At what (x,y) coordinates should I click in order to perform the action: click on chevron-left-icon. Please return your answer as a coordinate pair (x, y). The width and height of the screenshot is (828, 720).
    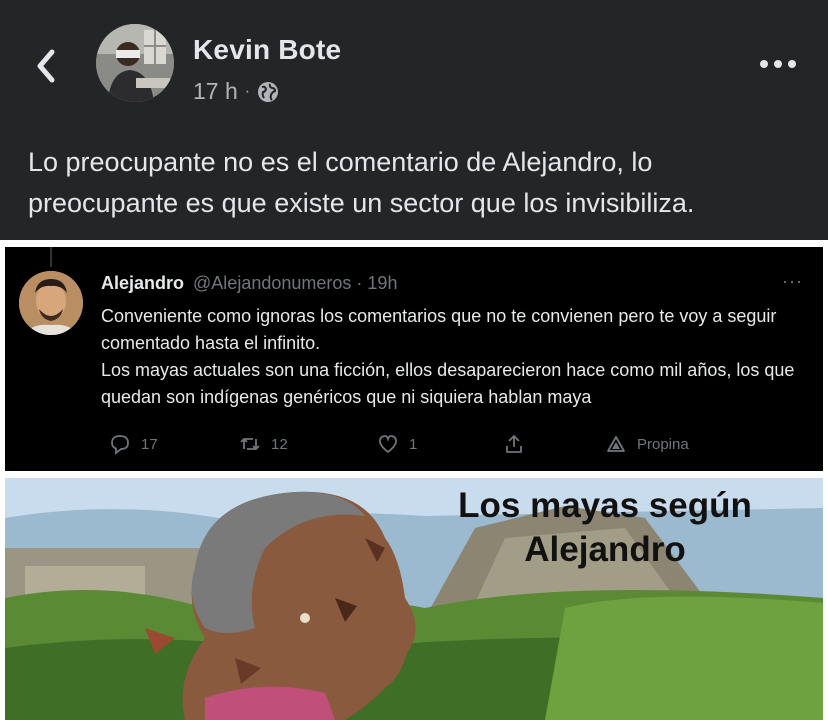
    Looking at the image, I should click on (46, 66).